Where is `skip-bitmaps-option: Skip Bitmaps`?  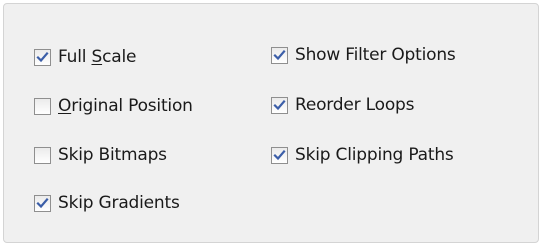 skip-bitmaps-option: Skip Bitmaps is located at coordinates (100, 155).